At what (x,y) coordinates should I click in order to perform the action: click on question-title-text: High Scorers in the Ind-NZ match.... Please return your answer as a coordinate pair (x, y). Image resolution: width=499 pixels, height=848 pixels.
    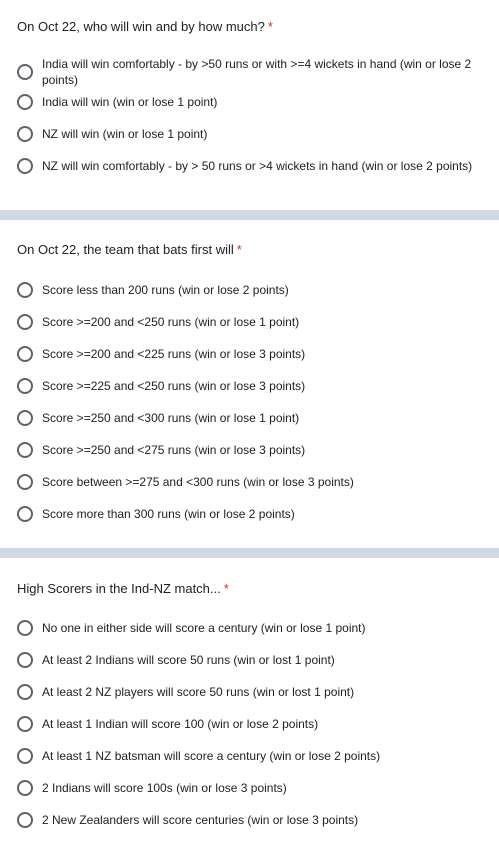
    Looking at the image, I should click on (119, 588).